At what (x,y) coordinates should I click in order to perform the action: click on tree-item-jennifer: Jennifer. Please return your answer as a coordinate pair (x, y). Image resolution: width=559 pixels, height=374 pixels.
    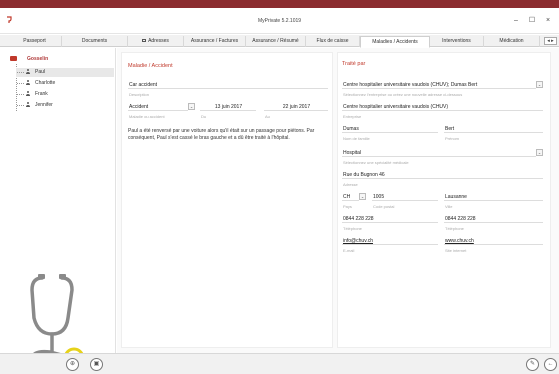
    Looking at the image, I should click on (65, 105).